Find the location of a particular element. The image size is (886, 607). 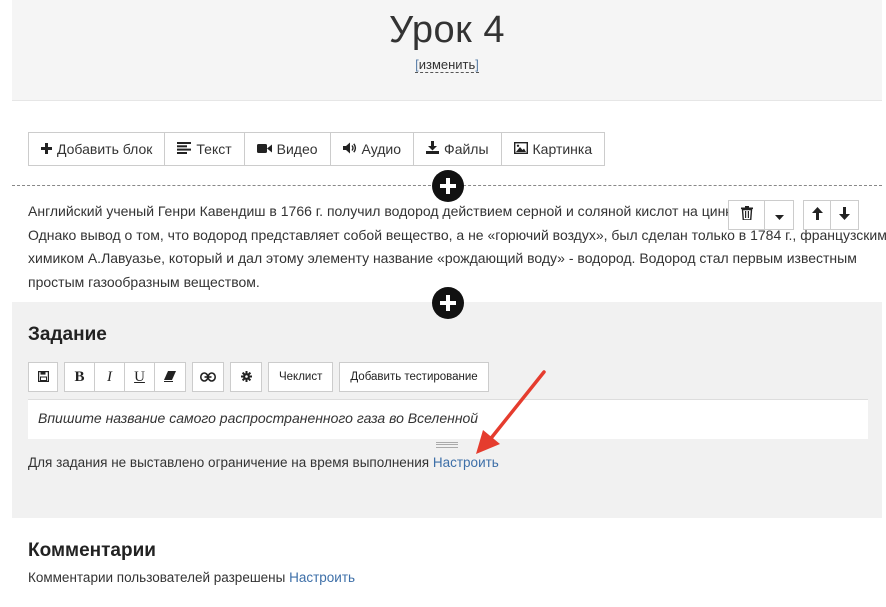

checklist-group: Чеклист is located at coordinates (301, 377).